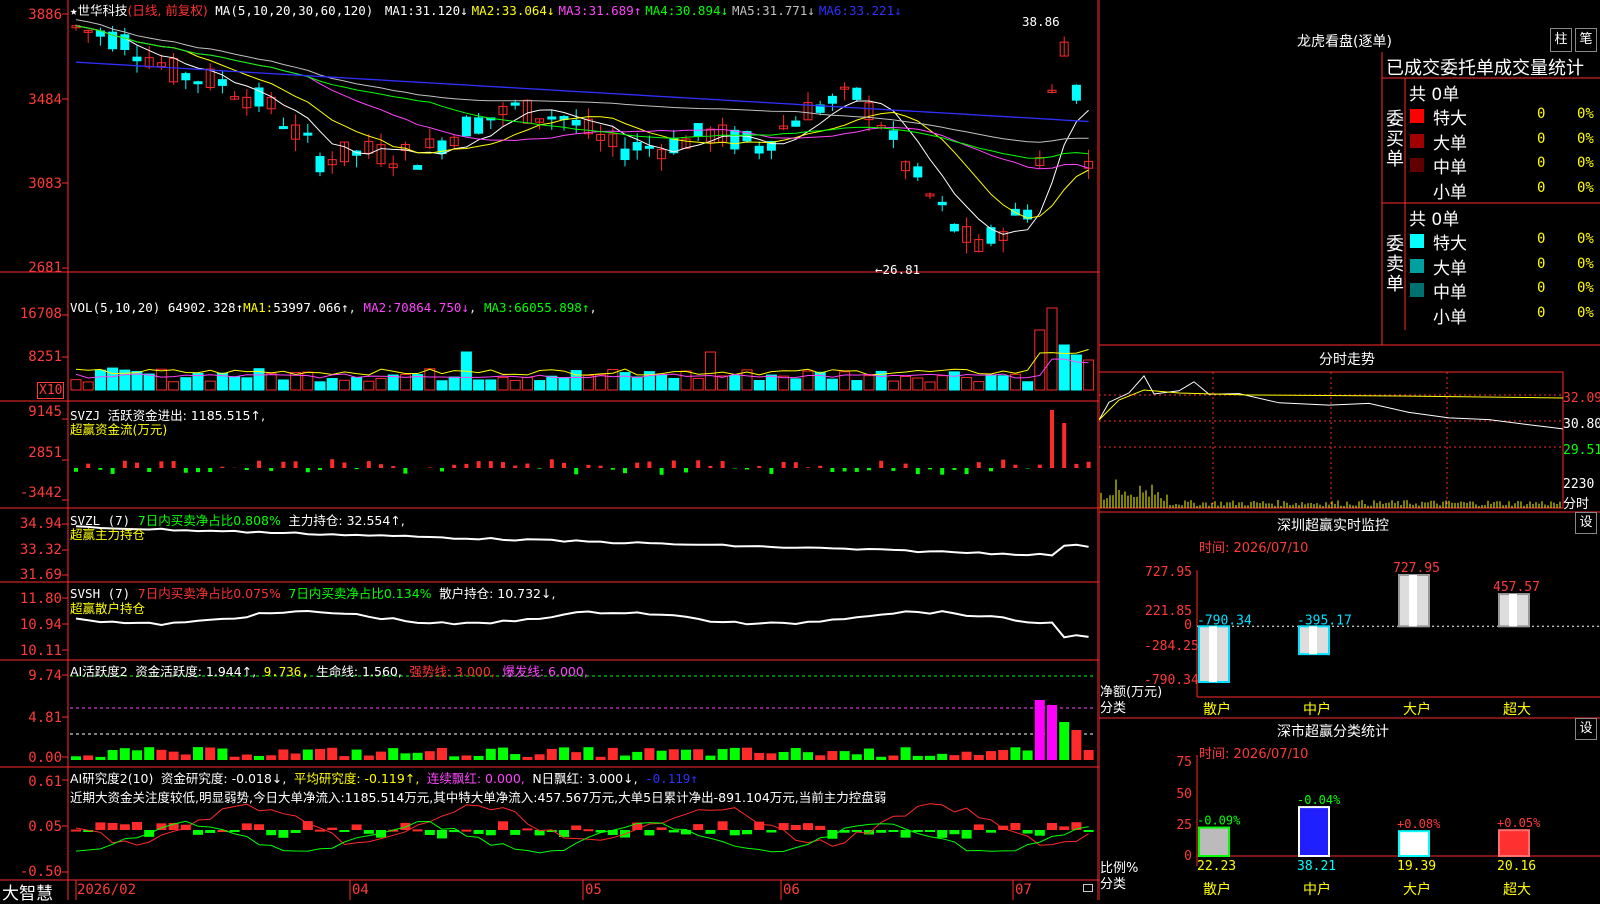 This screenshot has height=904, width=1600. Describe the element at coordinates (1485, 67) in the screenshot. I see `lhb-tabs: 已成交委托单成交量统计` at that location.